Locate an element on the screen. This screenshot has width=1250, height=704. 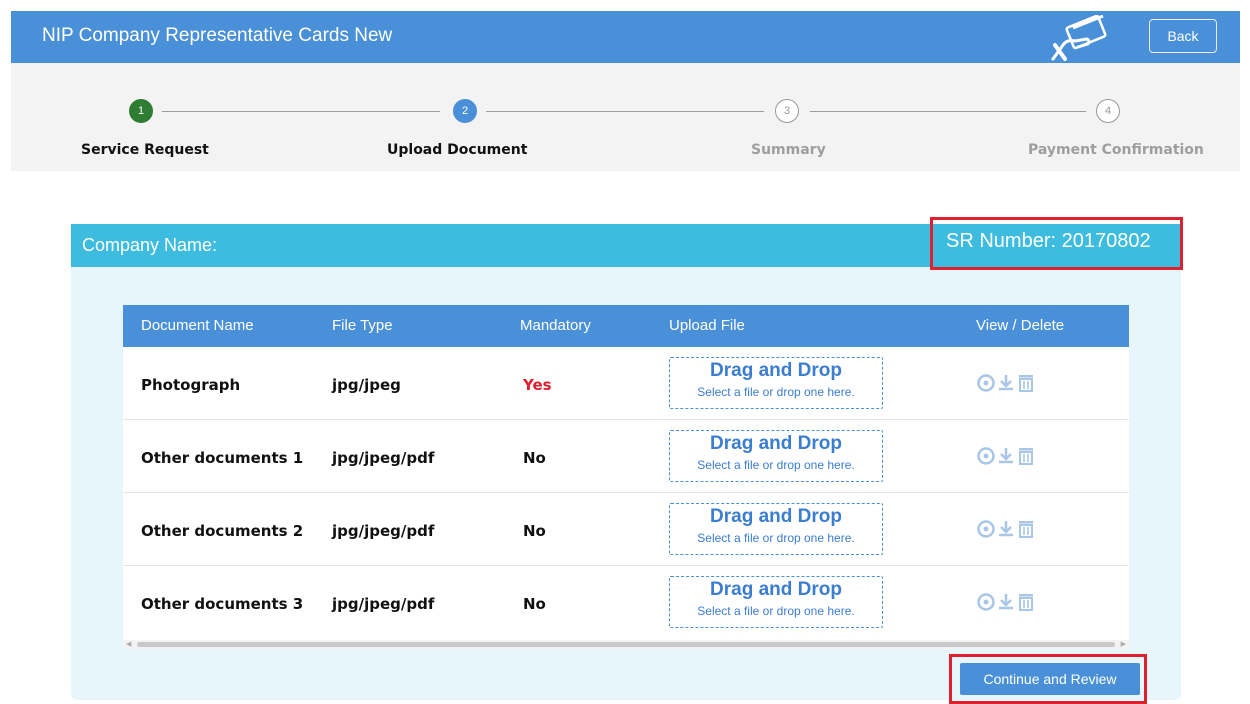
col-file-type: File Type is located at coordinates (362, 325).